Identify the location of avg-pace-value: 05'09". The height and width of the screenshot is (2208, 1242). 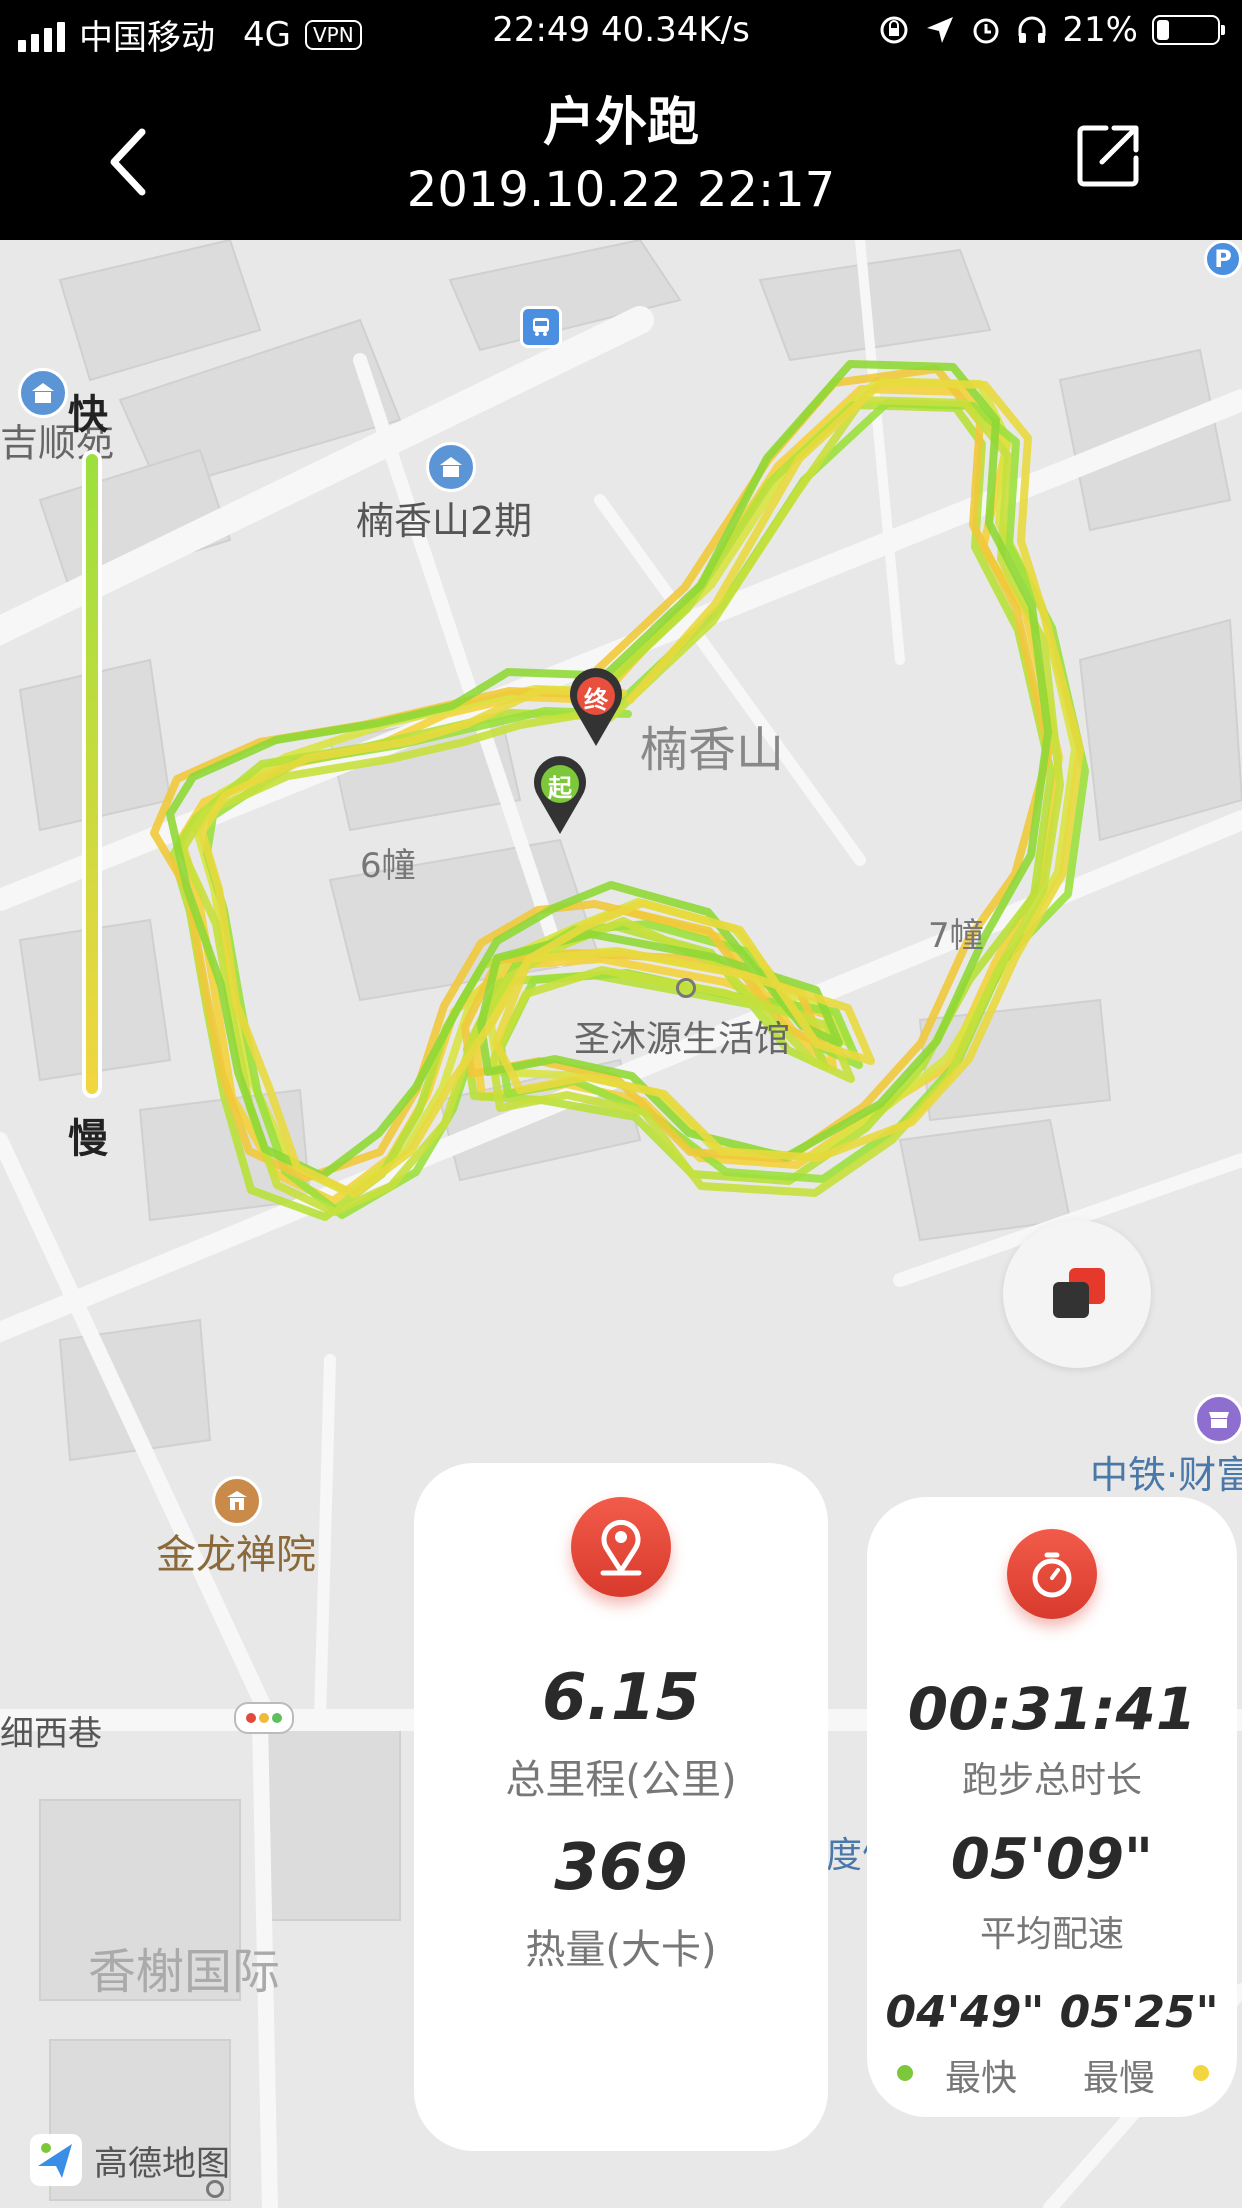
(1052, 1859).